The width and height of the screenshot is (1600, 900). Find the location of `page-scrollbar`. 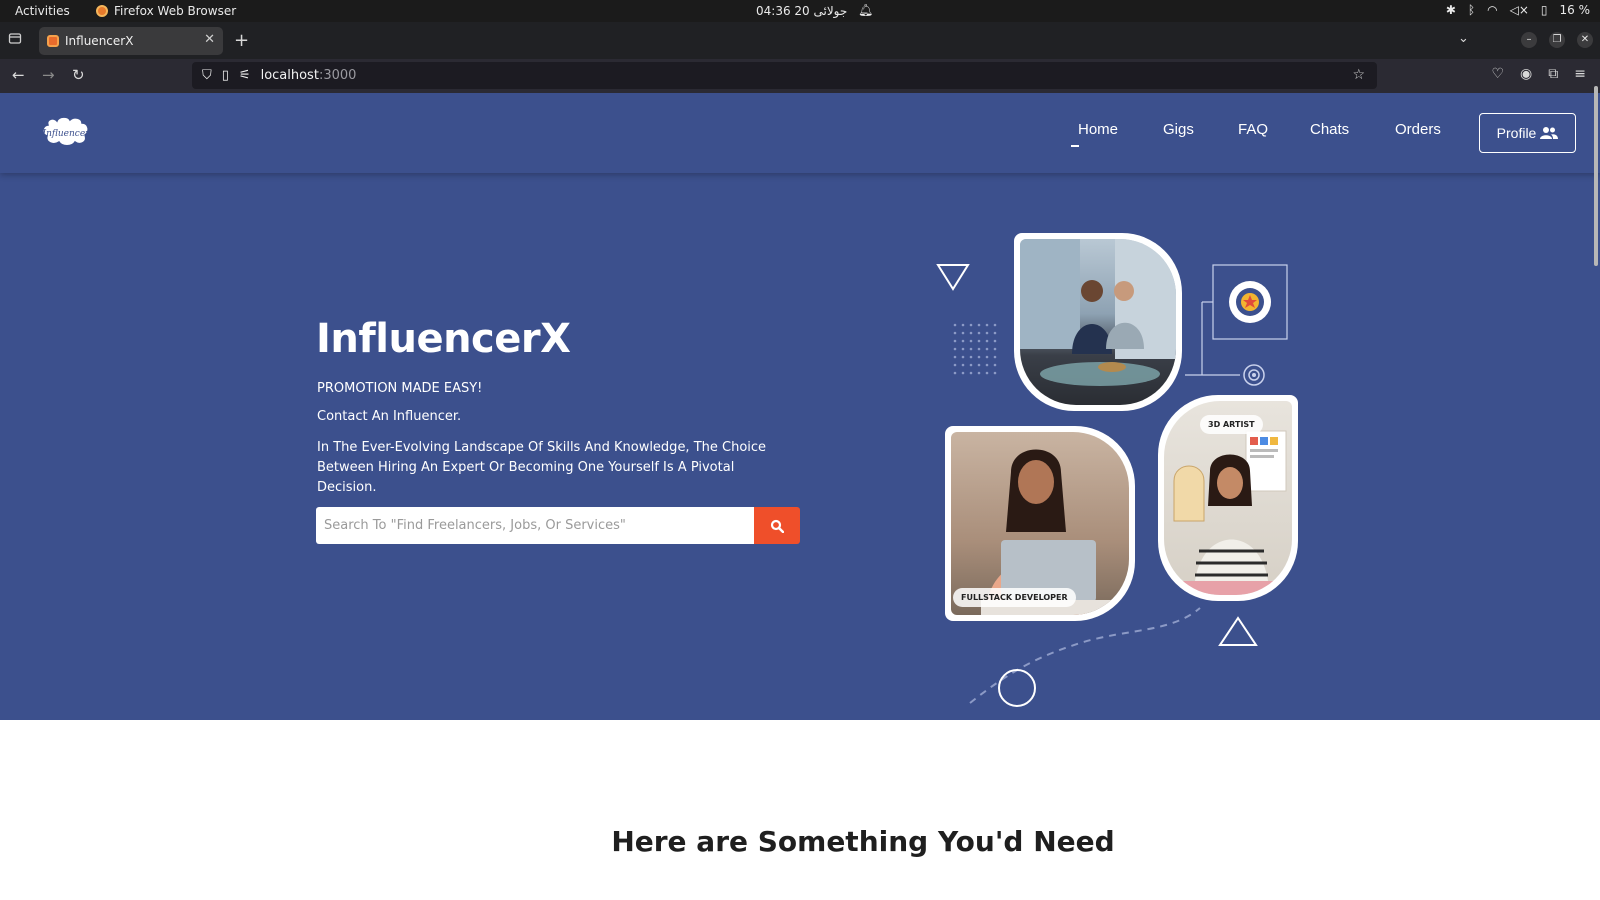

page-scrollbar is located at coordinates (1596, 176).